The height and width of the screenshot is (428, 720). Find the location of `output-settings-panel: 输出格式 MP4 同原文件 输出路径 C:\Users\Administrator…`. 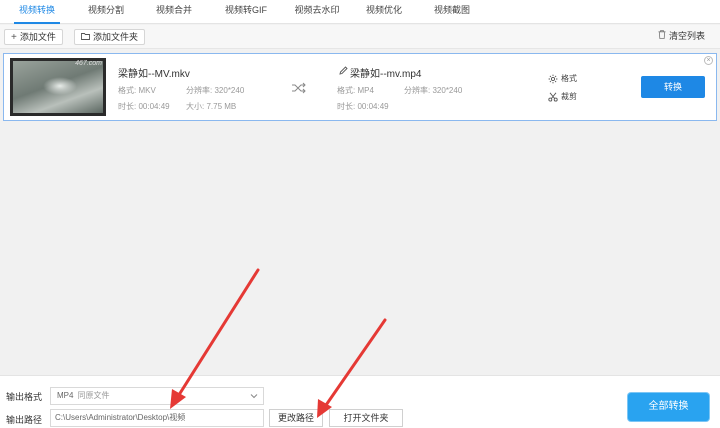

output-settings-panel: 输出格式 MP4 同原文件 输出路径 C:\Users\Administrator… is located at coordinates (360, 401).